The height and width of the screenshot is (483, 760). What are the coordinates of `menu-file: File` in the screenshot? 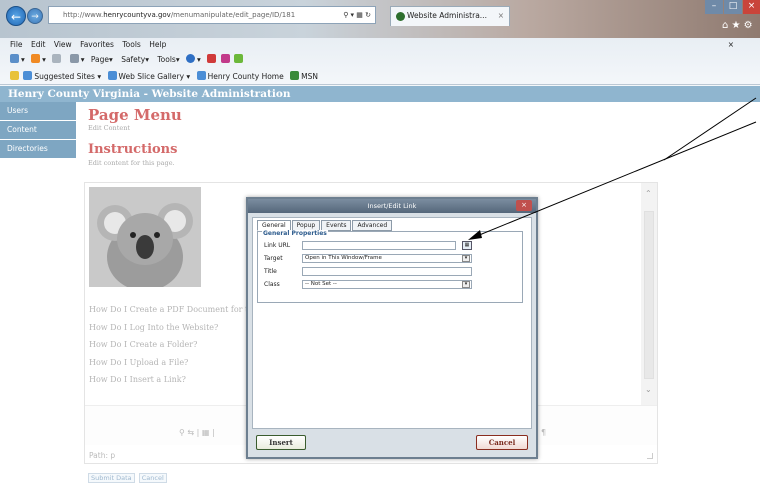 It's located at (16, 44).